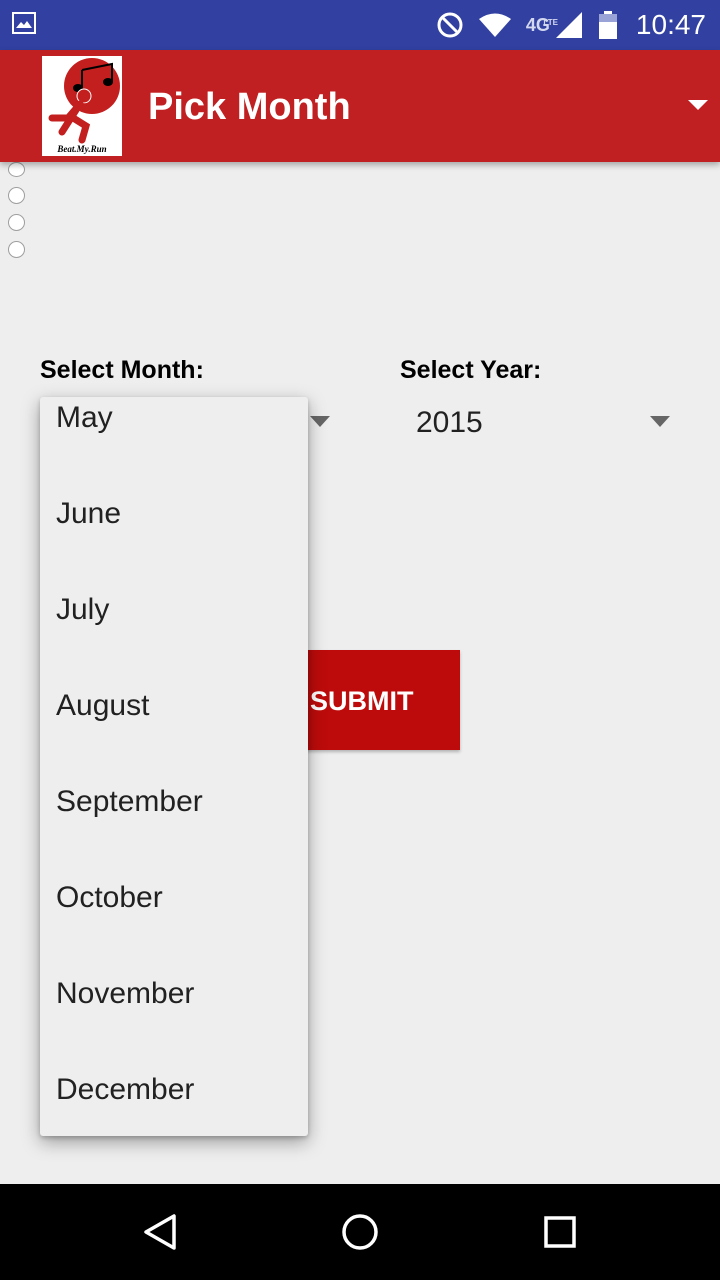 The height and width of the screenshot is (1280, 720). What do you see at coordinates (160, 1232) in the screenshot?
I see `back-icon` at bounding box center [160, 1232].